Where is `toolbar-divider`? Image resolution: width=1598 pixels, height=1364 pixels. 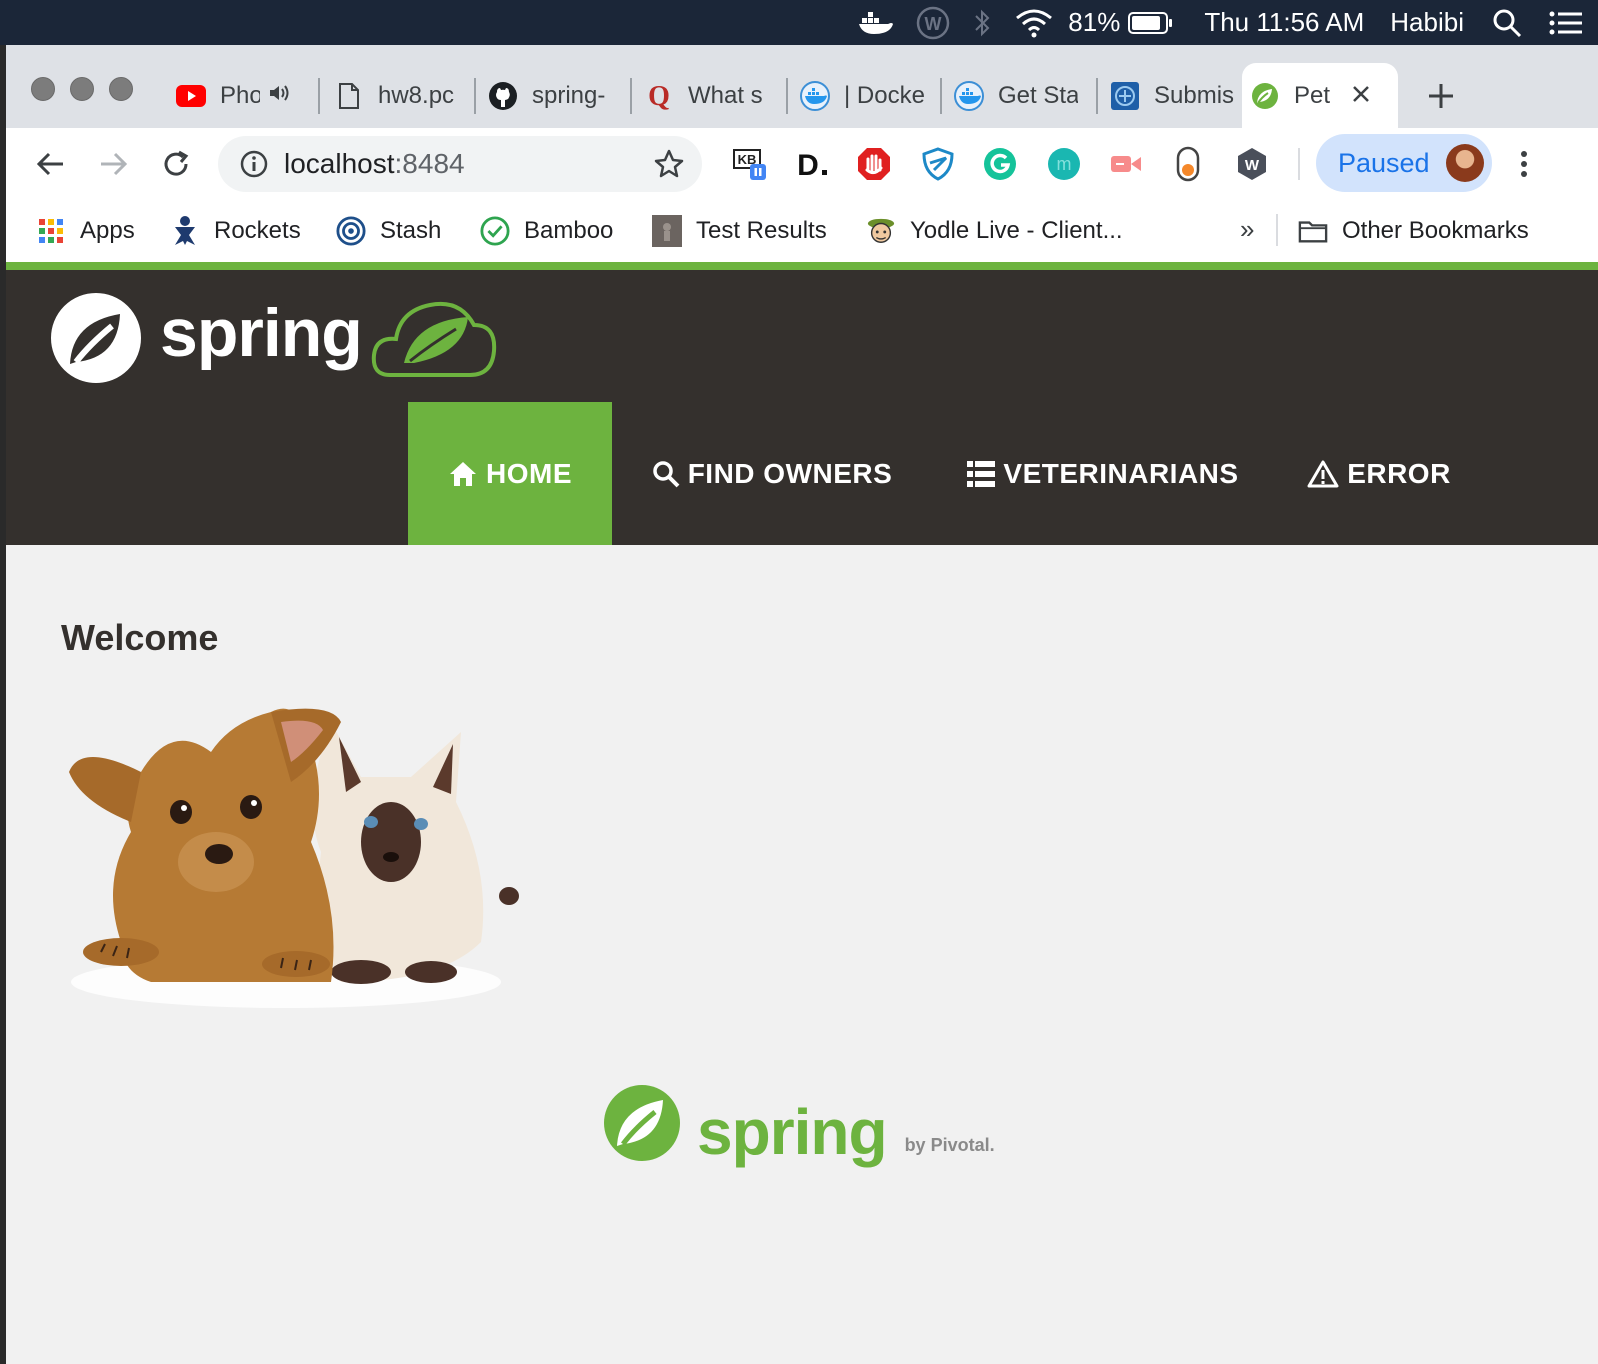 toolbar-divider is located at coordinates (1299, 164).